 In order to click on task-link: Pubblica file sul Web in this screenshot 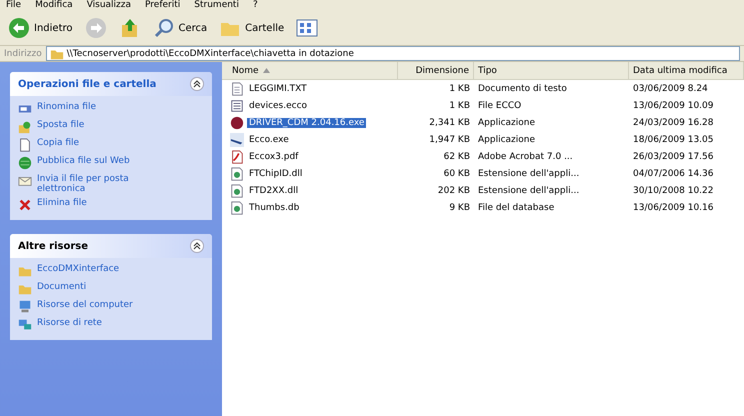, I will do `click(83, 161)`.